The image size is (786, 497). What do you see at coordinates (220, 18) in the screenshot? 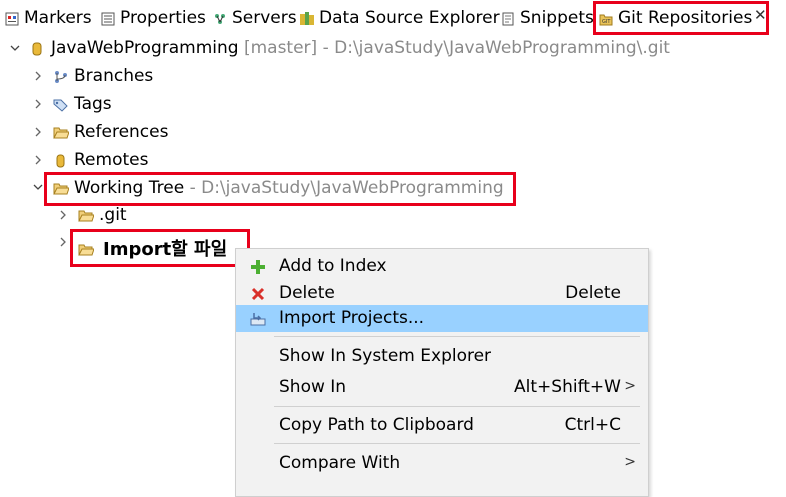
I see `servers-icon` at bounding box center [220, 18].